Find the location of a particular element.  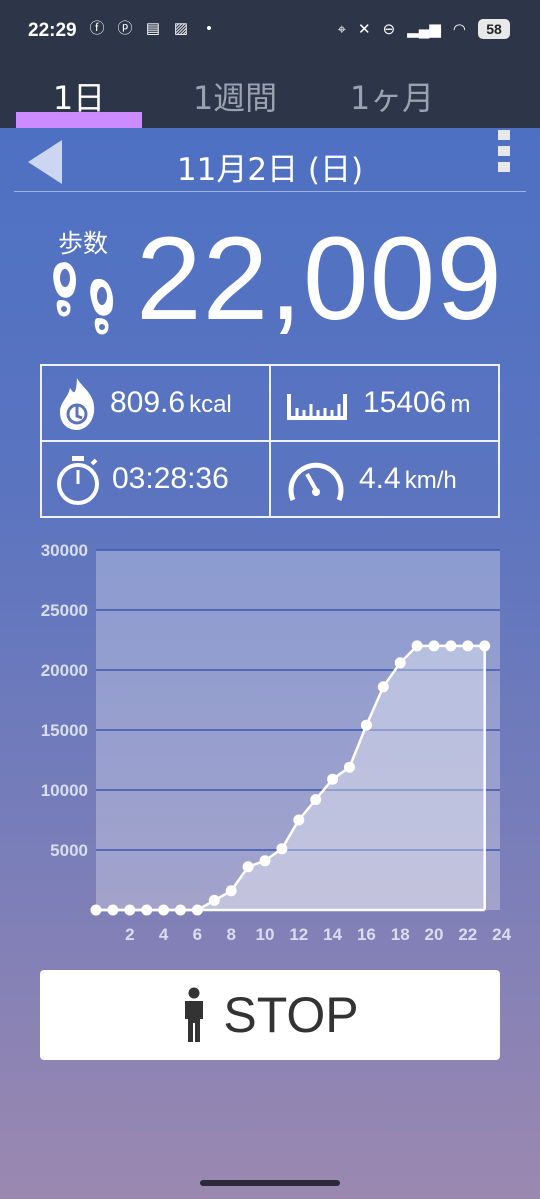

chart-x-tick-label: 10 is located at coordinates (265, 934).